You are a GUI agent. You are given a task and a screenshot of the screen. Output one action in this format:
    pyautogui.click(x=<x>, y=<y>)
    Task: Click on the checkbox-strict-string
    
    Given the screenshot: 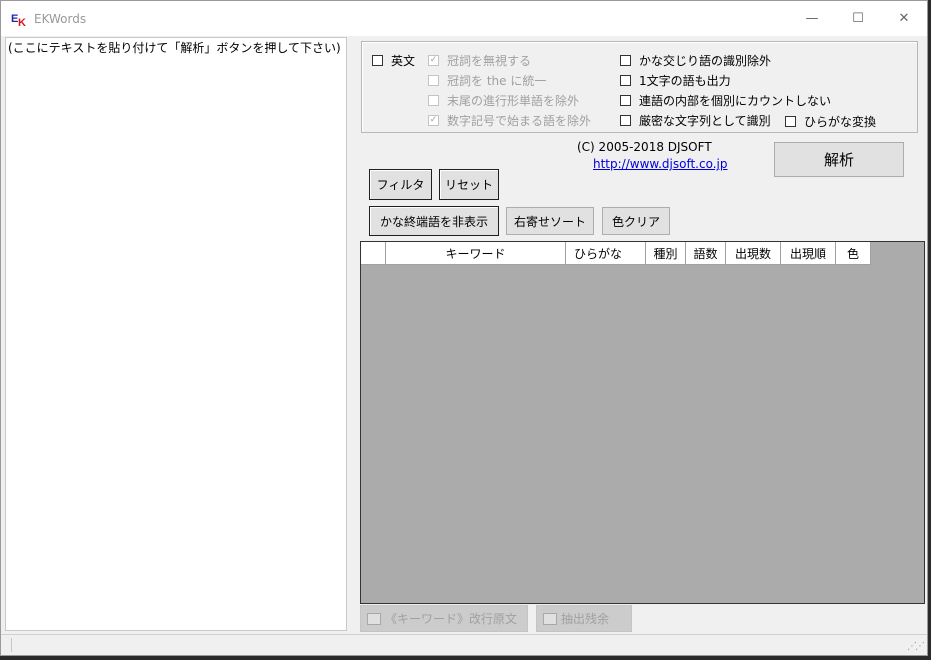 What is the action you would take?
    pyautogui.click(x=625, y=120)
    